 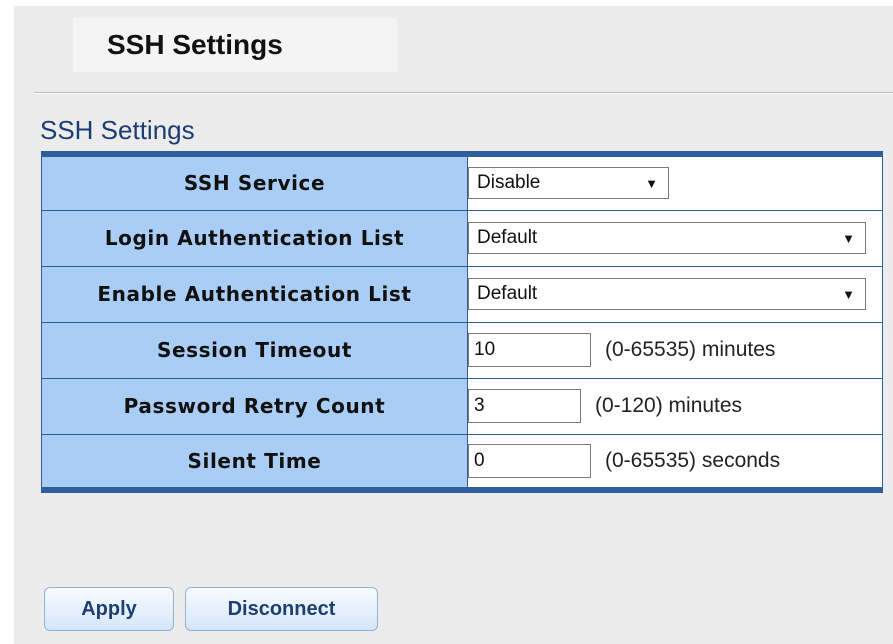 What do you see at coordinates (507, 237) in the screenshot?
I see `login-auth-list-value: Default` at bounding box center [507, 237].